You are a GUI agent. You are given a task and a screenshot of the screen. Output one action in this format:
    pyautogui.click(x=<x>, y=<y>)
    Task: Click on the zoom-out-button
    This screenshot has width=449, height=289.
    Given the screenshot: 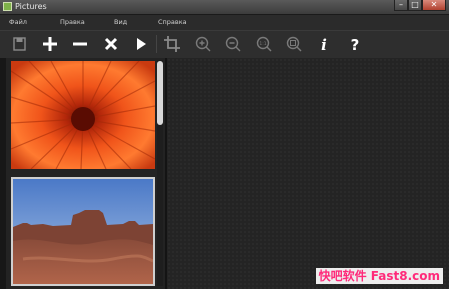 What is the action you would take?
    pyautogui.click(x=233, y=44)
    